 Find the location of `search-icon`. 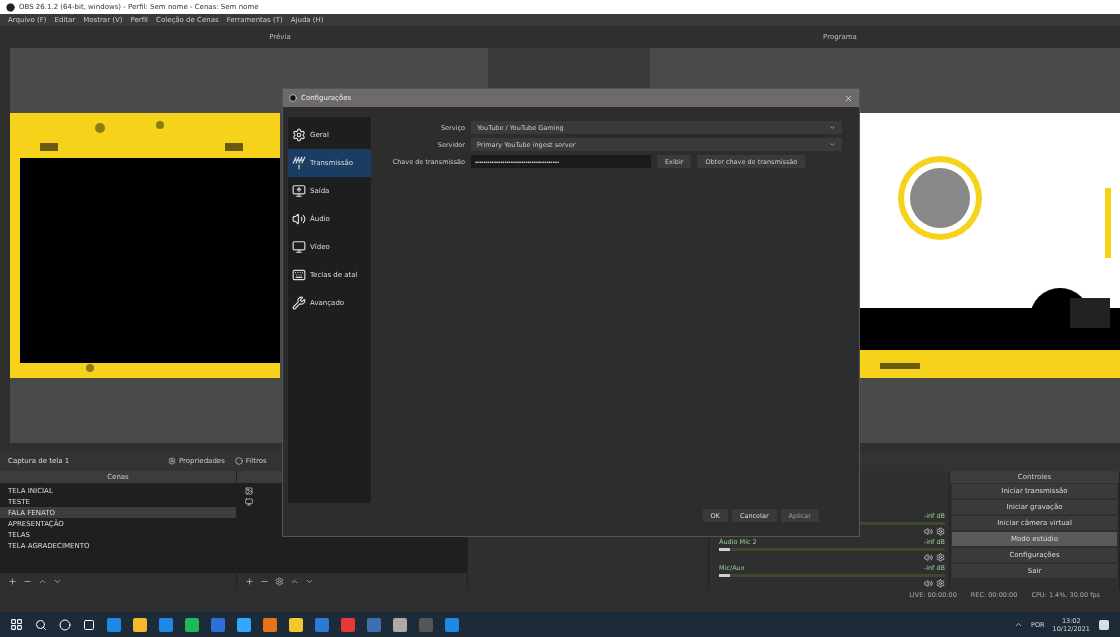

search-icon is located at coordinates (41, 624).